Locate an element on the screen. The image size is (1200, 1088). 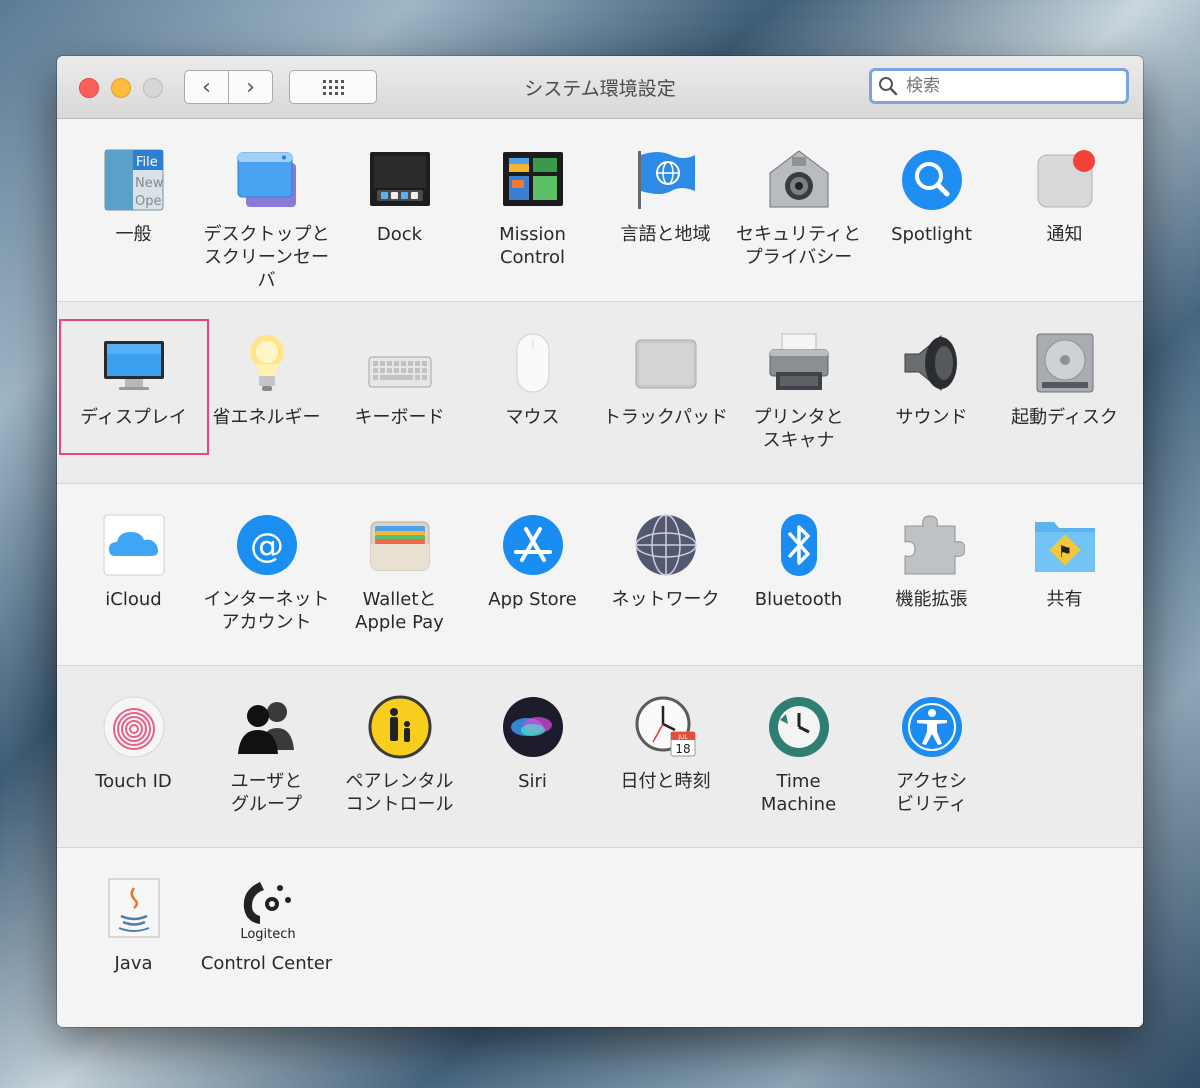
sound-icon is located at coordinates (932, 363).